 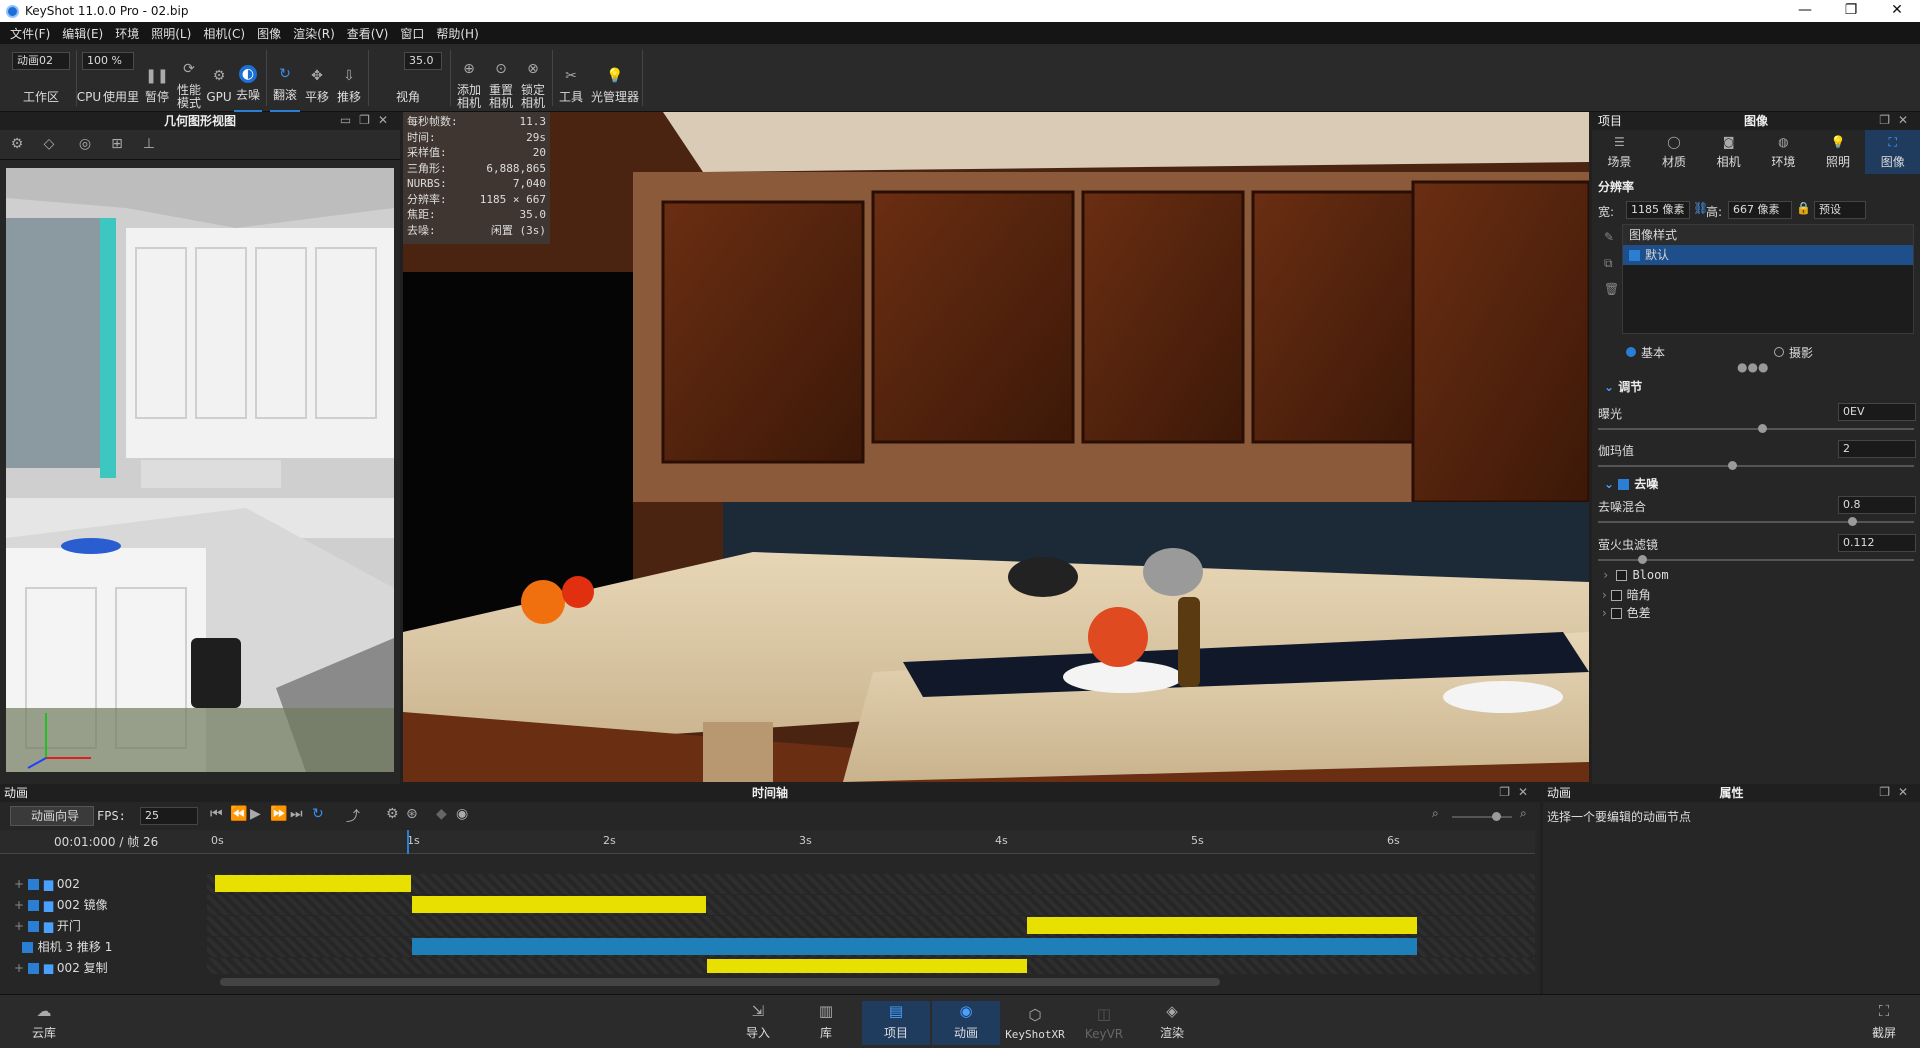 What do you see at coordinates (219, 78) in the screenshot?
I see `gpu-button: ⚙ GPU` at bounding box center [219, 78].